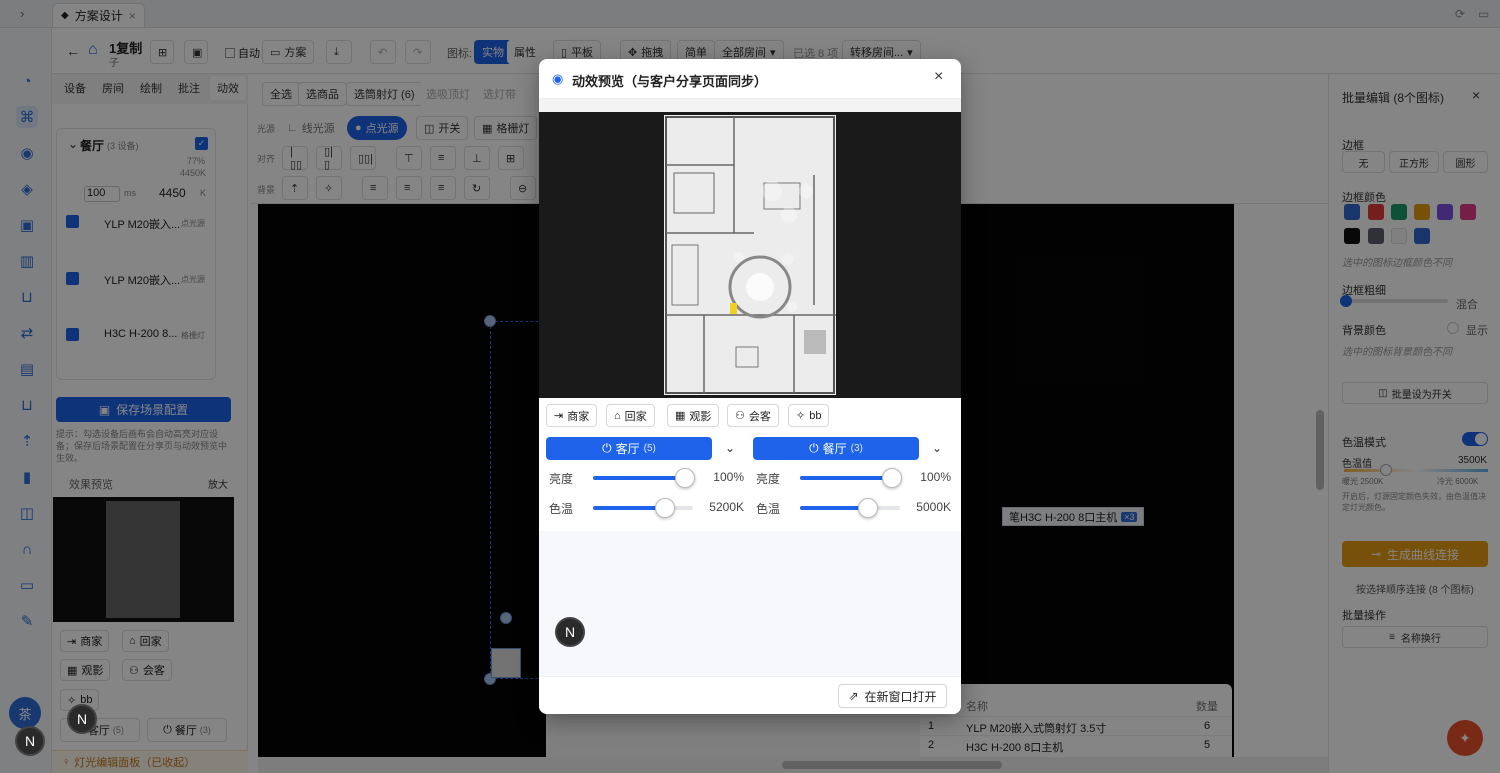  Describe the element at coordinates (856, 448) in the screenshot. I see `room-count: (3)` at that location.